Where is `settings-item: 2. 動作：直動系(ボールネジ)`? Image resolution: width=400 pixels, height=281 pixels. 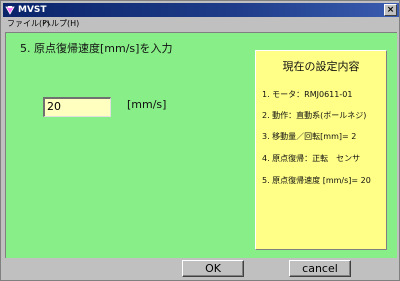
settings-item: 2. 動作：直動系(ボールネジ) is located at coordinates (314, 115).